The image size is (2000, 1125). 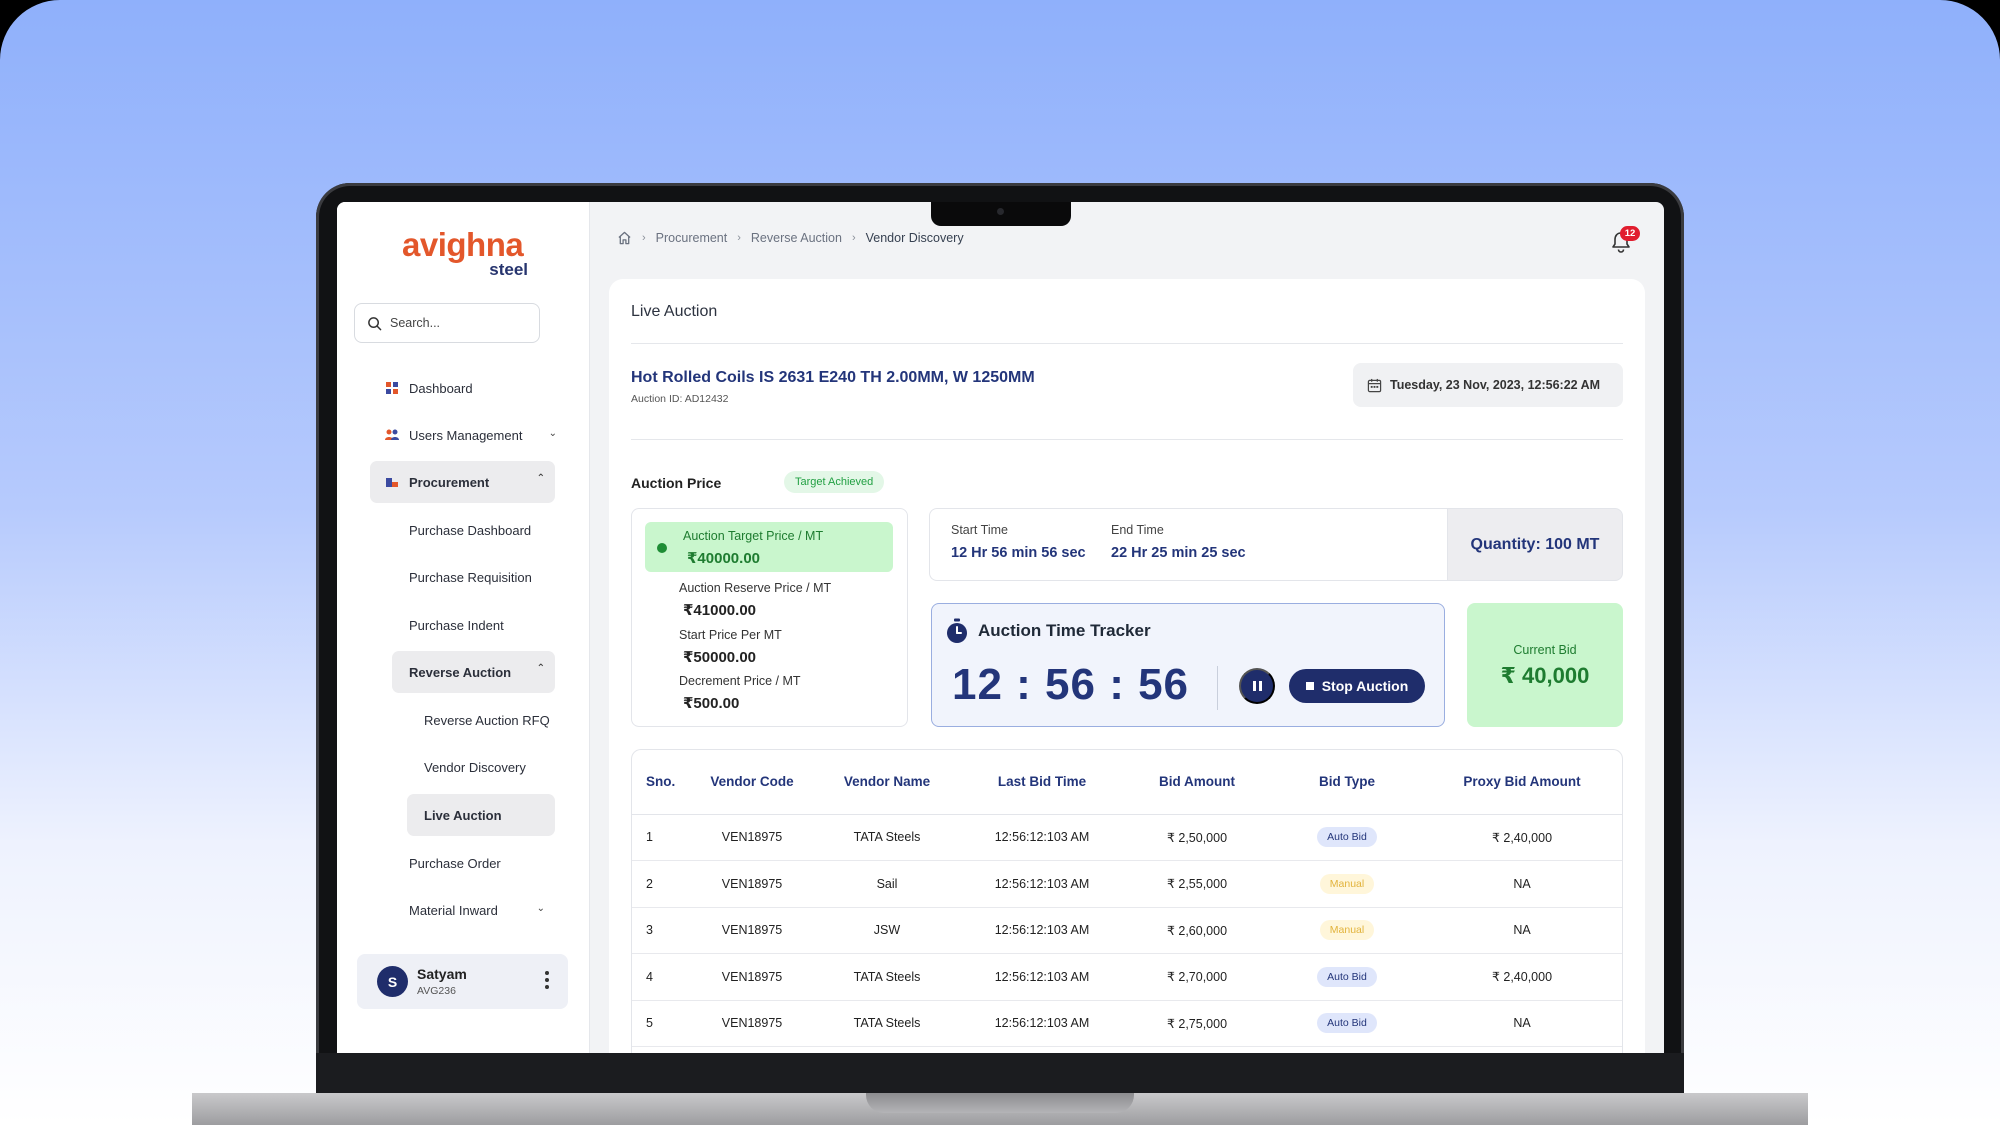 I want to click on divider, so click(x=1127, y=439).